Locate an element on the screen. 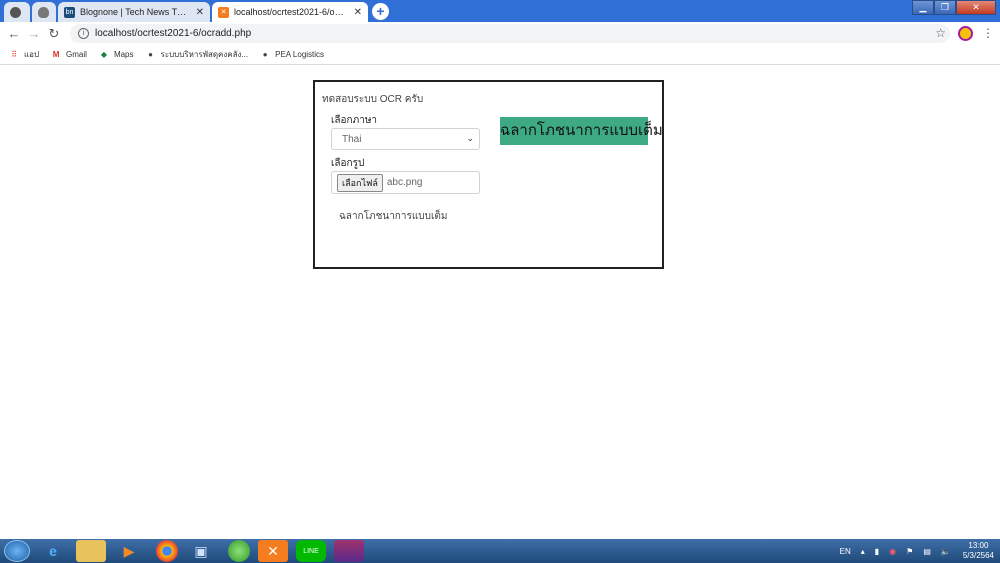 The width and height of the screenshot is (1000, 563). profile-avatar is located at coordinates (965, 33).